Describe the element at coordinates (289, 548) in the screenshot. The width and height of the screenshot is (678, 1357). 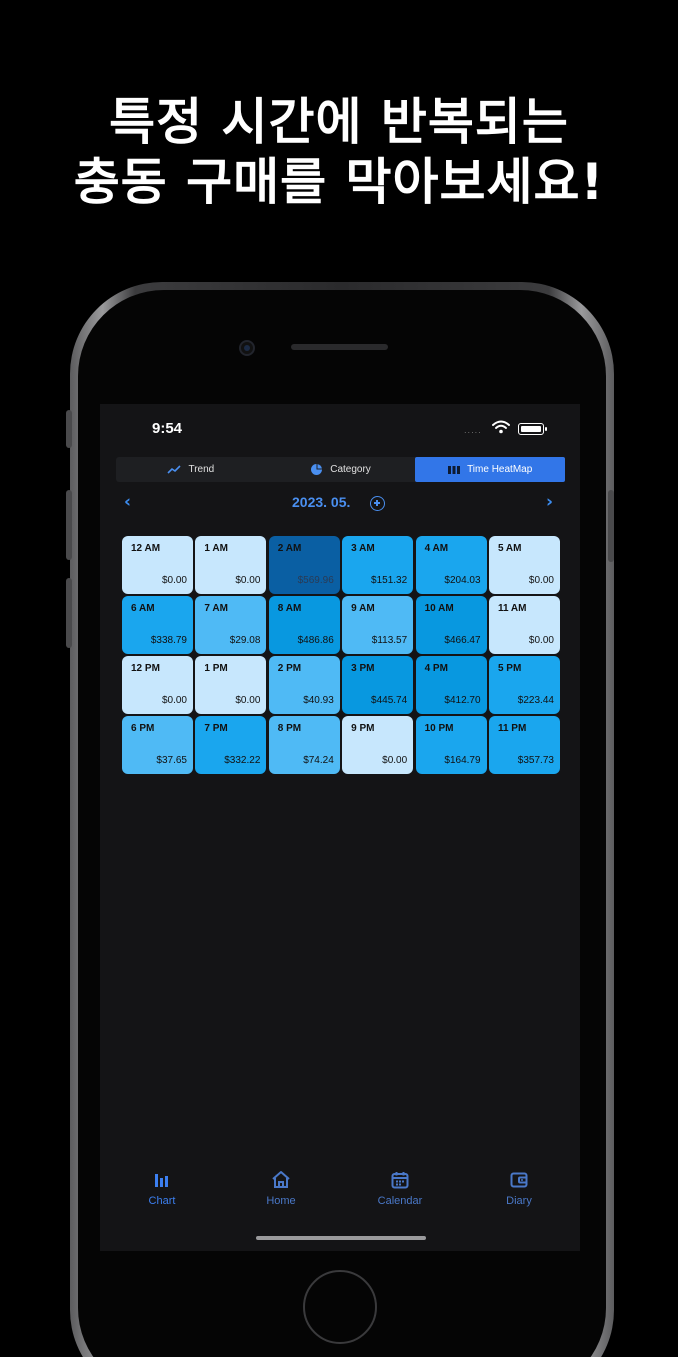
I see `heatmap-cell-hour: 2 AM` at that location.